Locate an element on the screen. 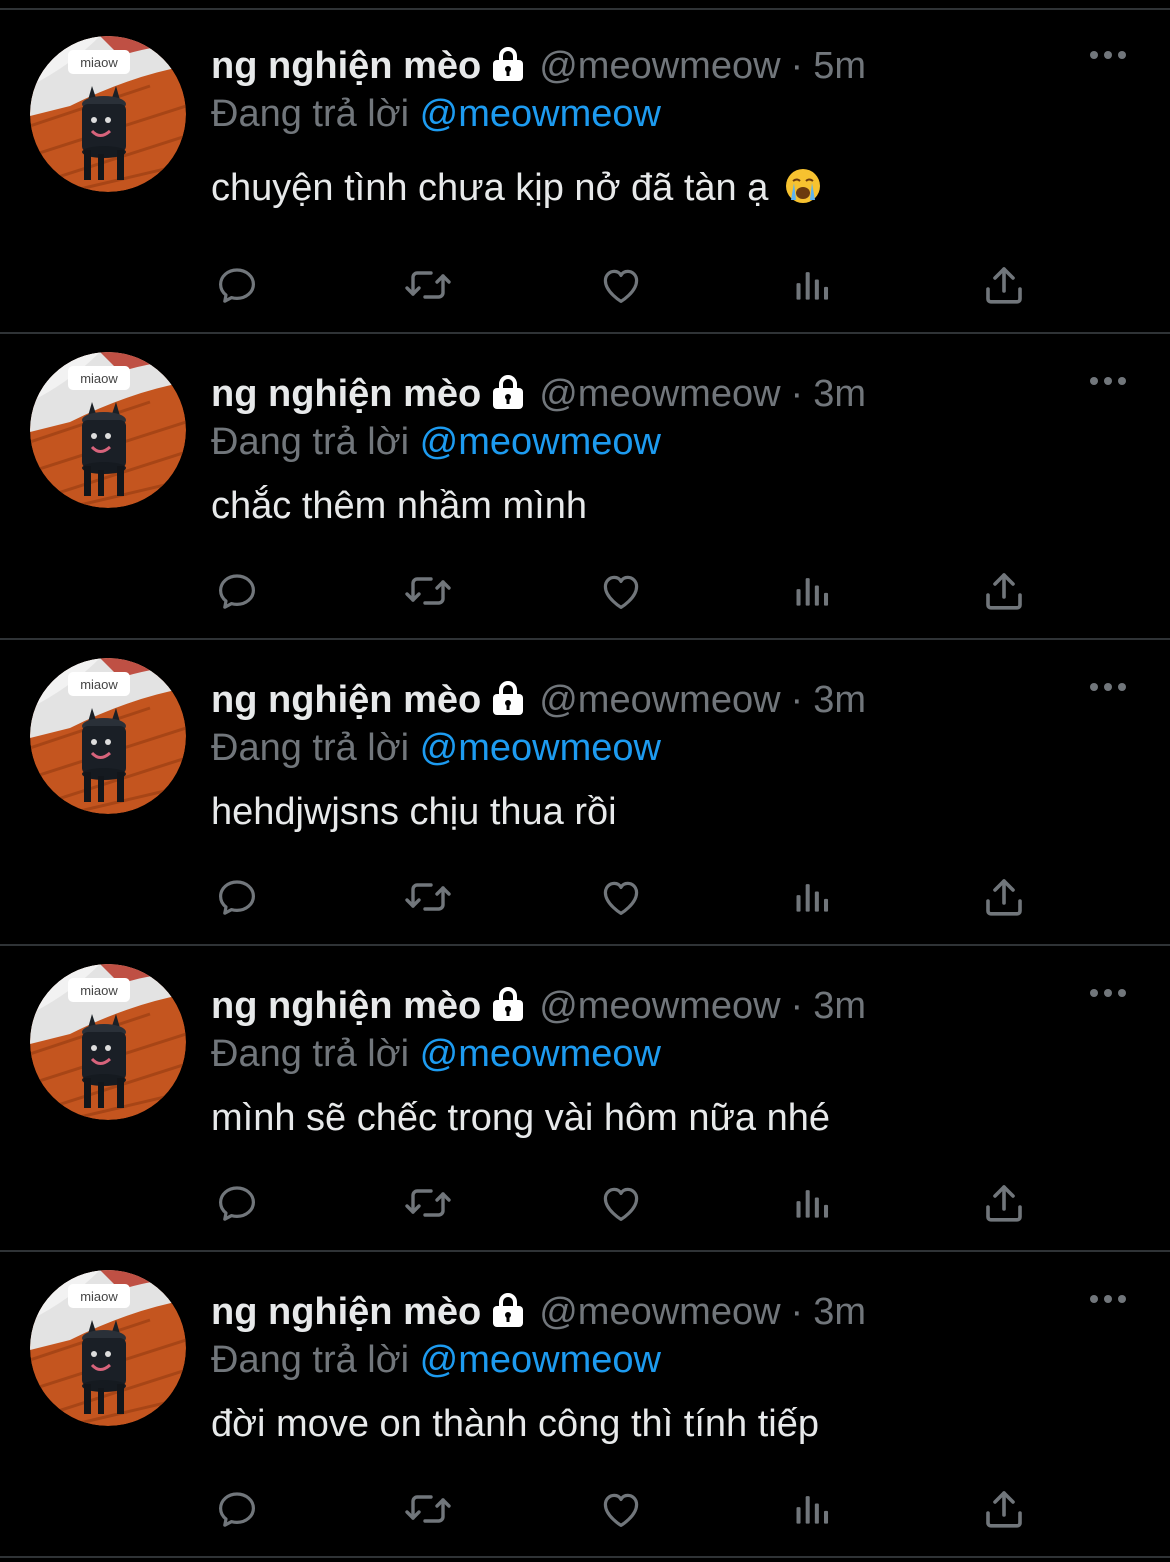 Image resolution: width=1170 pixels, height=1562 pixels. tweet-header: ng nghiện mèo @meowmeow · 3m is located at coordinates (538, 1008).